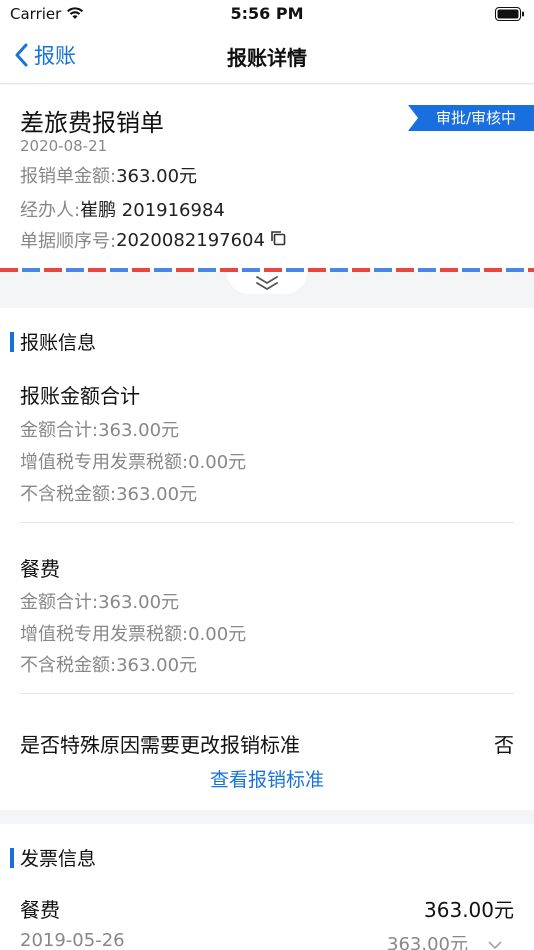 The width and height of the screenshot is (534, 950). What do you see at coordinates (510, 16) in the screenshot?
I see `battery-icon` at bounding box center [510, 16].